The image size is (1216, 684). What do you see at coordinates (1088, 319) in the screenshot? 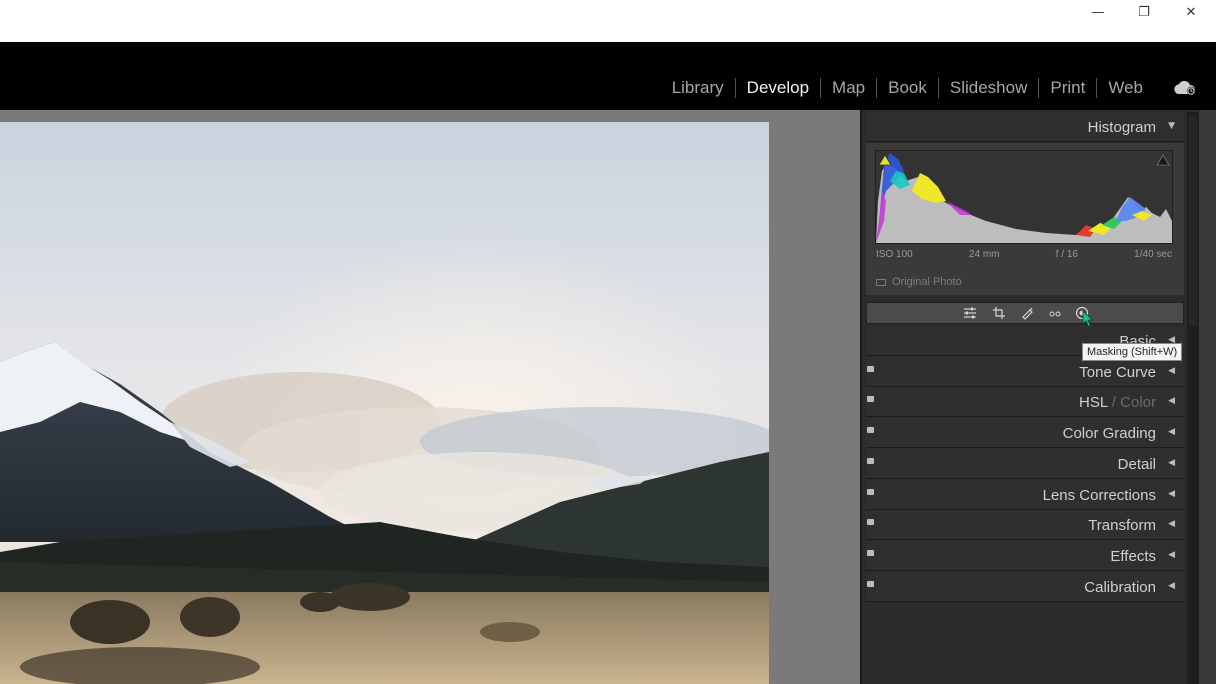
I see `mouse-cursor-icon` at bounding box center [1088, 319].